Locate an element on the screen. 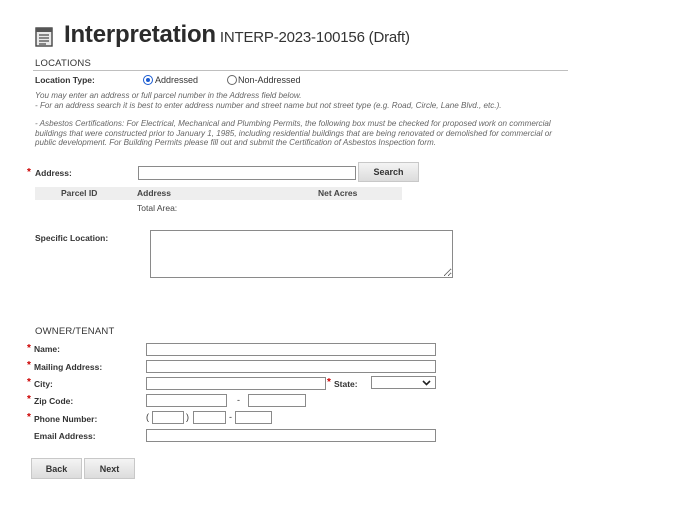 The height and width of the screenshot is (520, 687). state-select is located at coordinates (403, 382).